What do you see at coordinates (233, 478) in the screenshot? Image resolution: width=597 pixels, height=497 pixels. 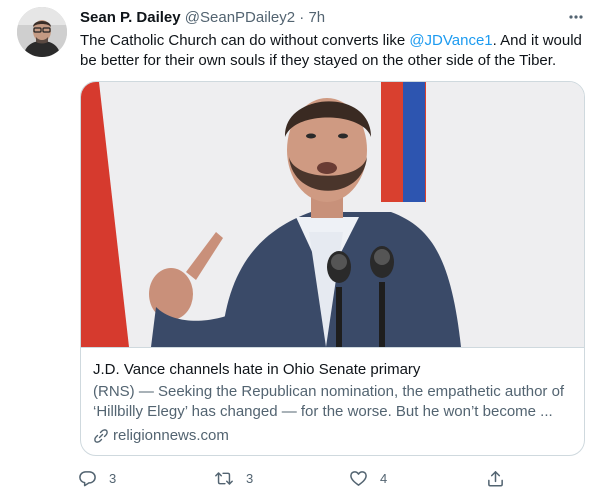 I see `retweet-button: 3` at bounding box center [233, 478].